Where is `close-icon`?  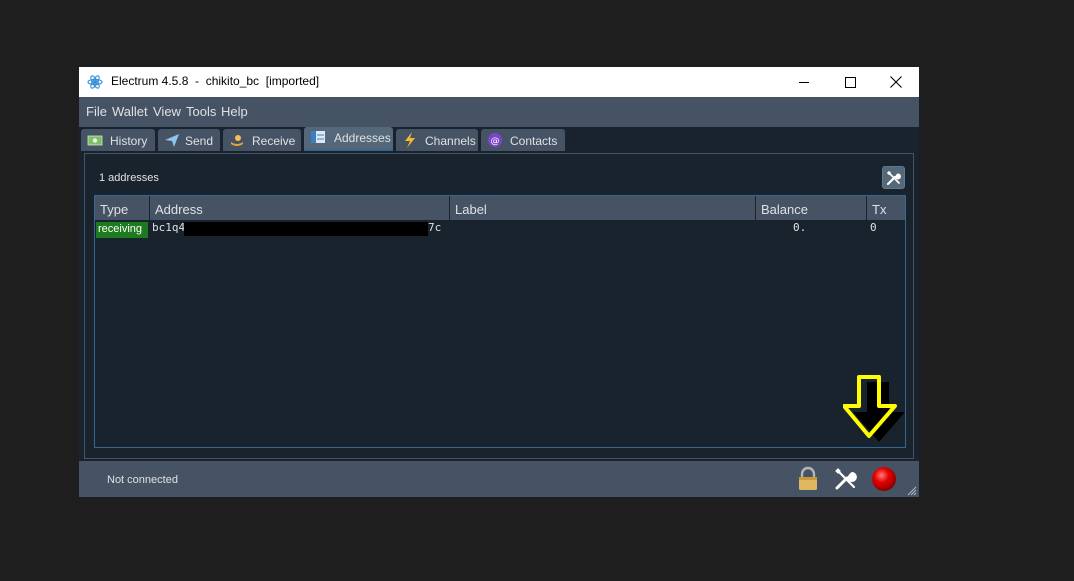 close-icon is located at coordinates (896, 82).